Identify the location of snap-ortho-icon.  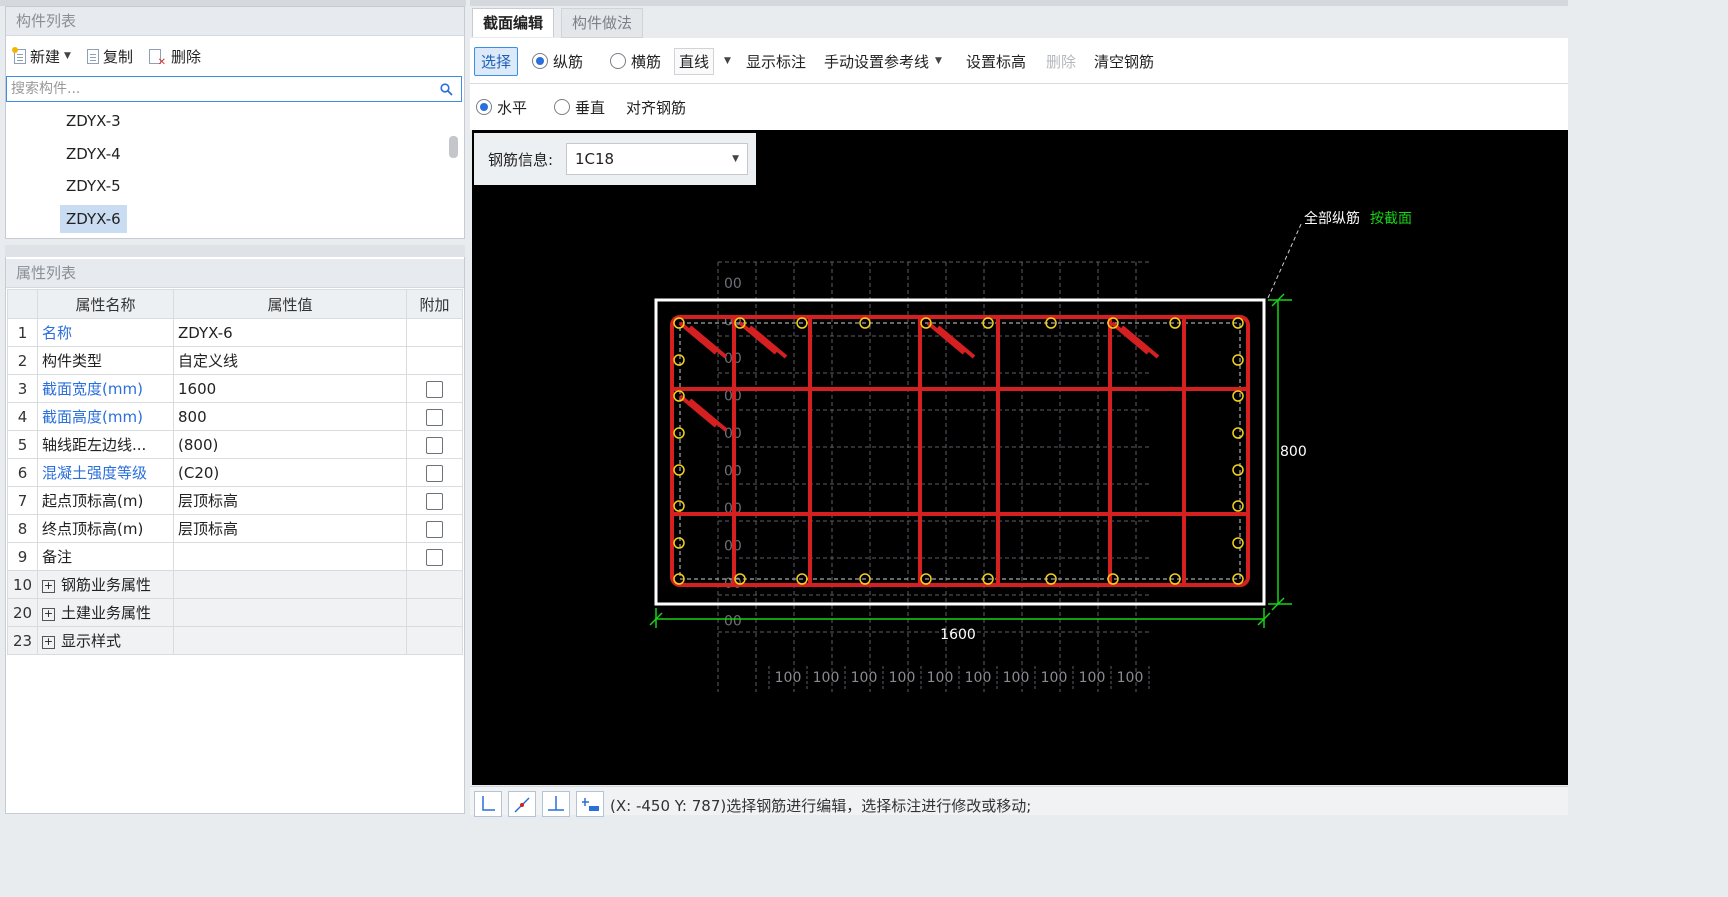
(488, 804).